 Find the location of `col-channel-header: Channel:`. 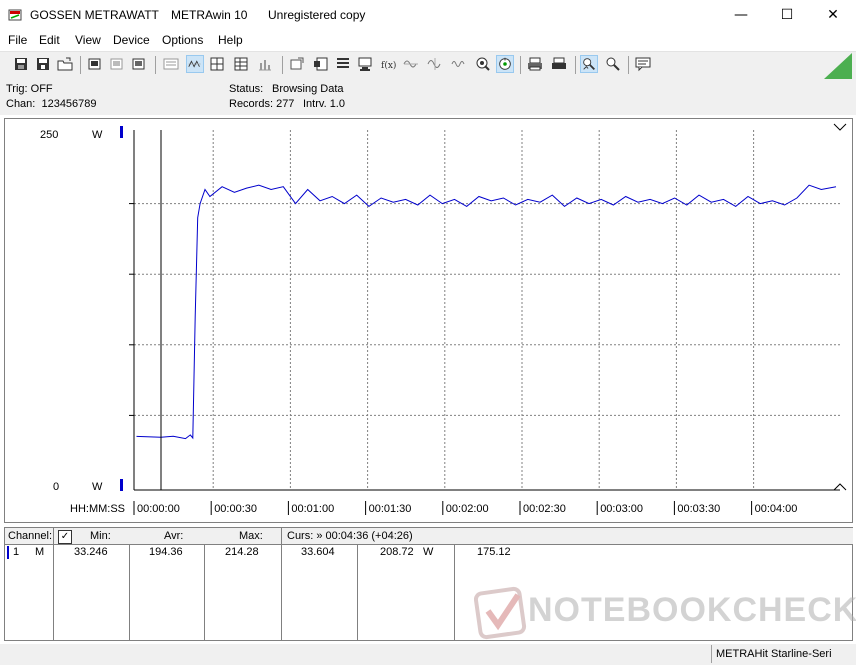

col-channel-header: Channel: is located at coordinates (30, 536).